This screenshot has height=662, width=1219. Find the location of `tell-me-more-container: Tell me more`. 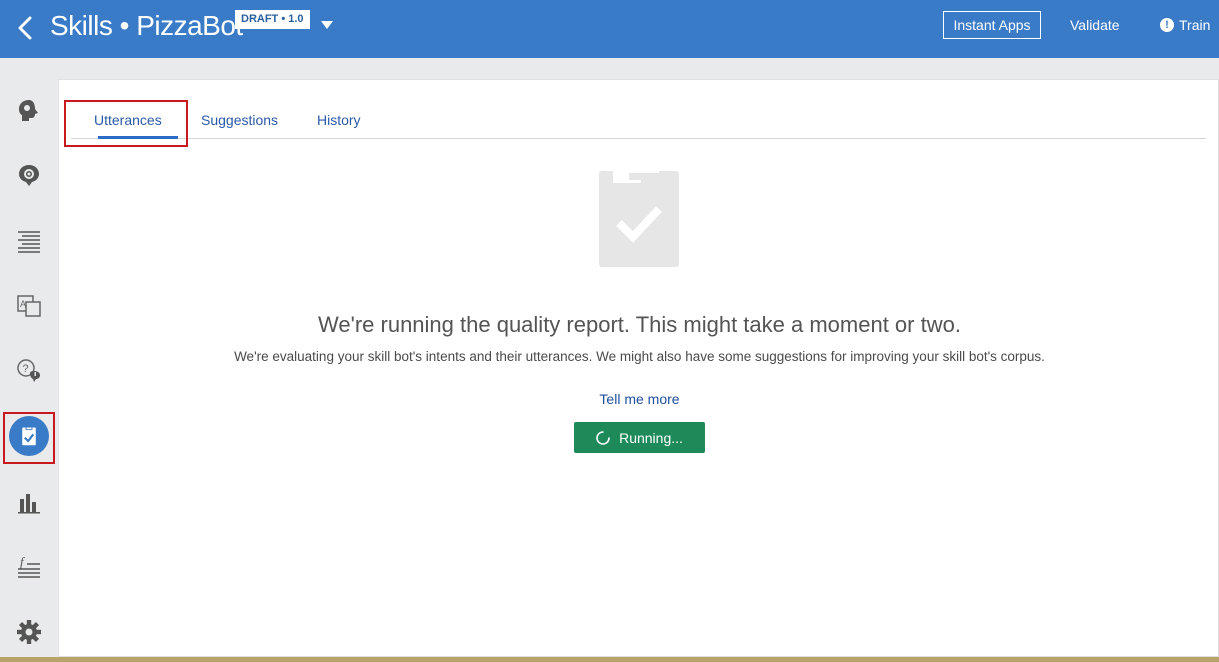

tell-me-more-container: Tell me more is located at coordinates (639, 399).